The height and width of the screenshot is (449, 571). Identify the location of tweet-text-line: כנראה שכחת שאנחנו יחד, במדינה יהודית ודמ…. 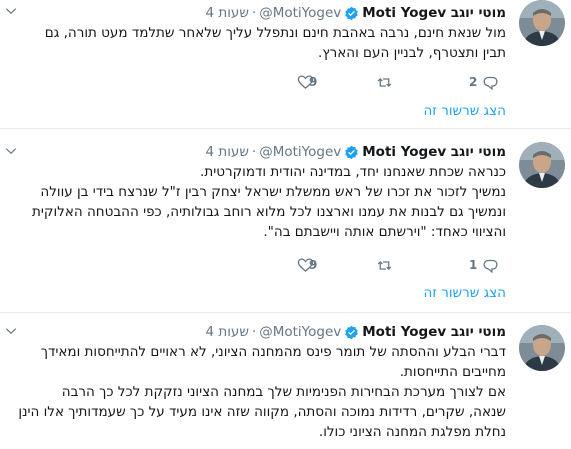
(353, 172).